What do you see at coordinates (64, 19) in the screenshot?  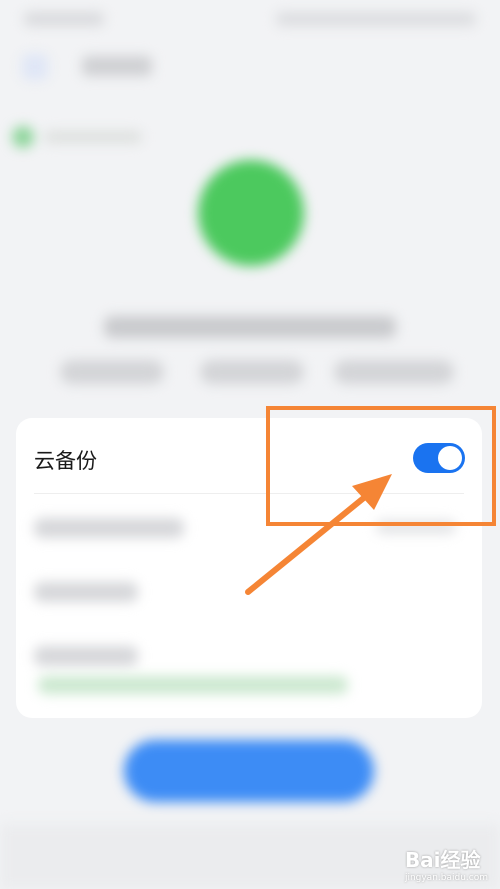 I see `status-bar-left` at bounding box center [64, 19].